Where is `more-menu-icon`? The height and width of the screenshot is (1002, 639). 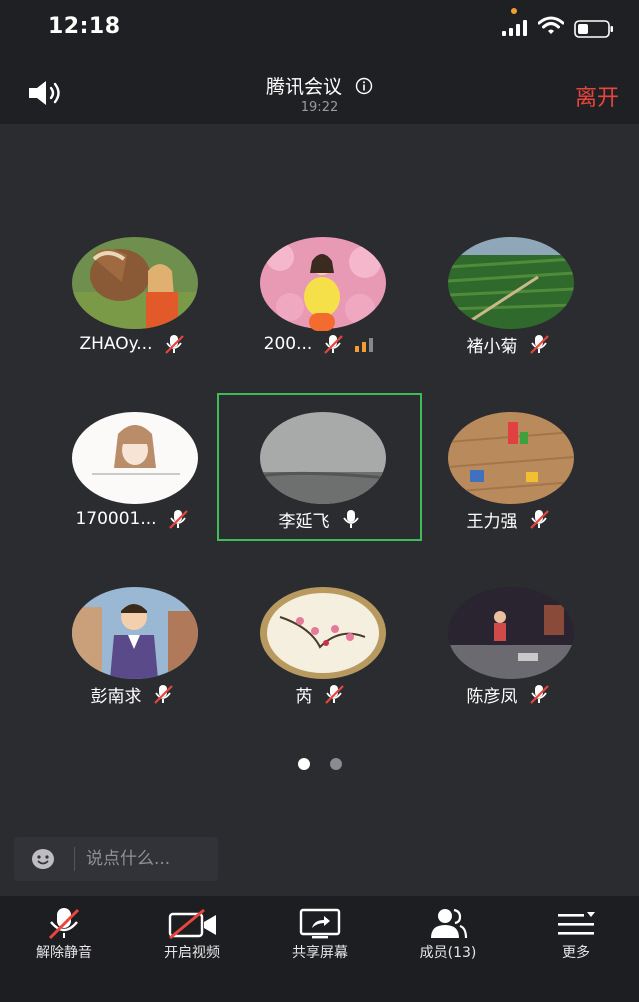
more-menu-icon is located at coordinates (576, 923).